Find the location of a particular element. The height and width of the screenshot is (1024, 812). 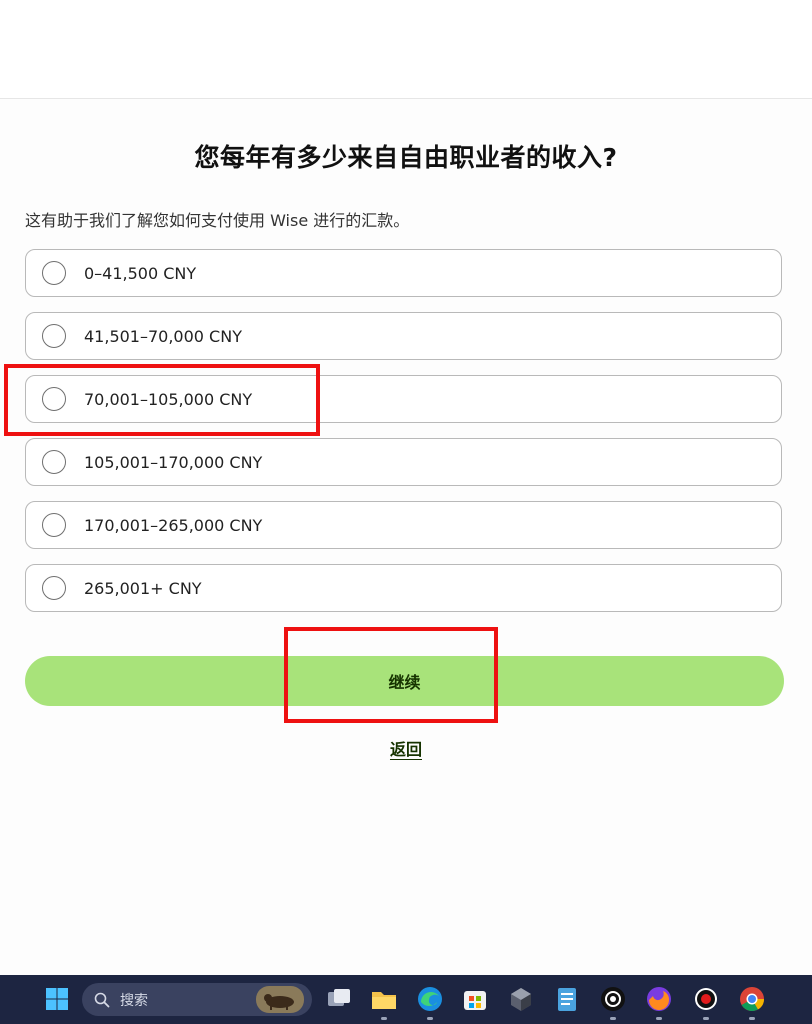

notepad-icon is located at coordinates (567, 999).